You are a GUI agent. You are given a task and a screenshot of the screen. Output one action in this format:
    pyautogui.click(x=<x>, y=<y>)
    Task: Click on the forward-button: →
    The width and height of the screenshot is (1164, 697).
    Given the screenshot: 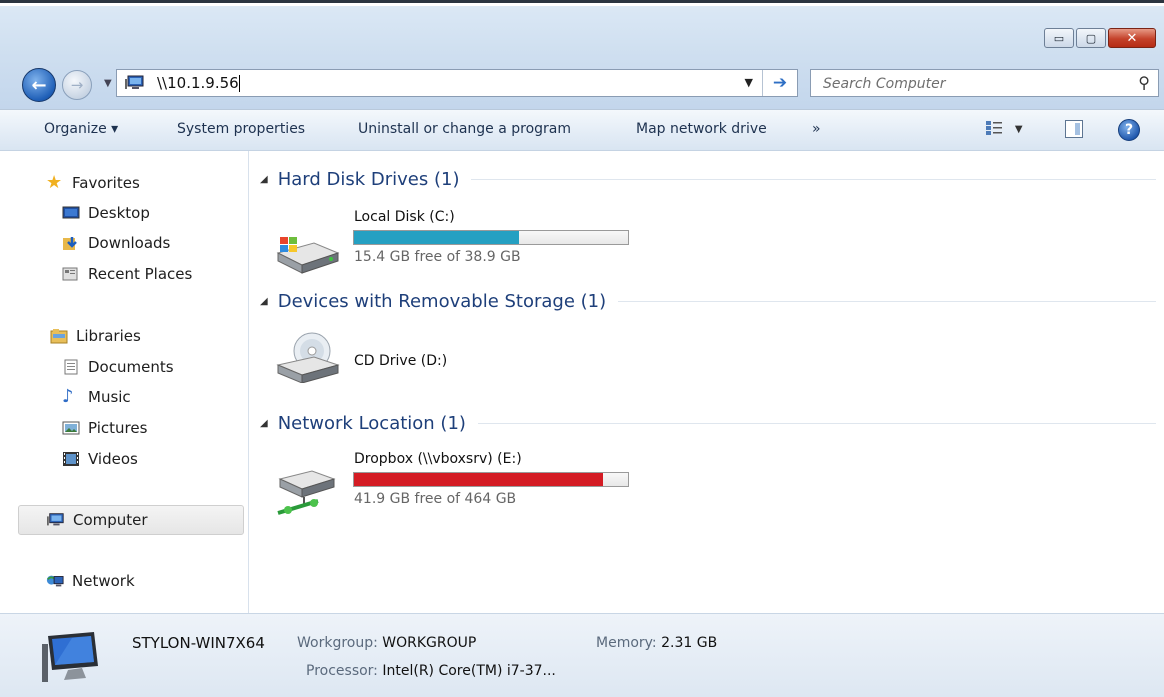 What is the action you would take?
    pyautogui.click(x=77, y=85)
    